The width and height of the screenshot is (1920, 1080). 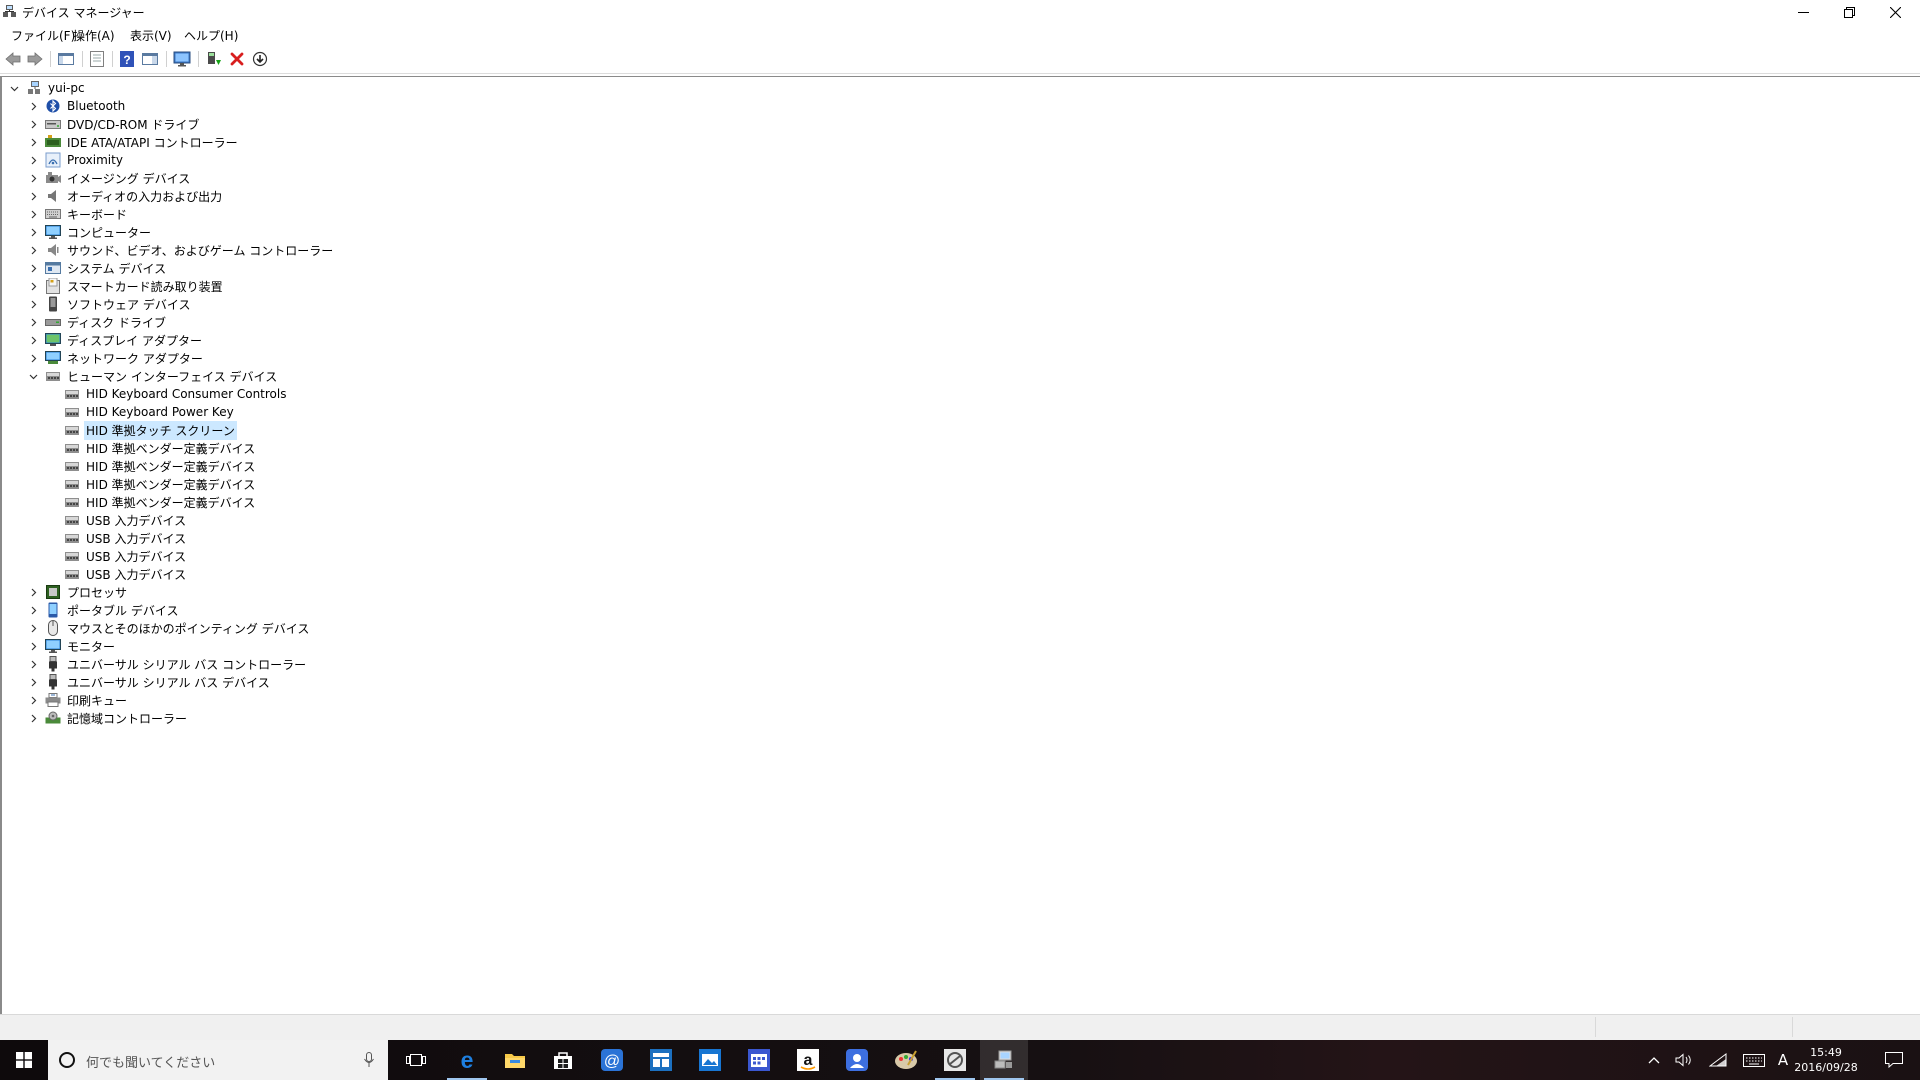 I want to click on tree-item-category: IDE ATA/ATAPI コントローラー, so click(x=133, y=142).